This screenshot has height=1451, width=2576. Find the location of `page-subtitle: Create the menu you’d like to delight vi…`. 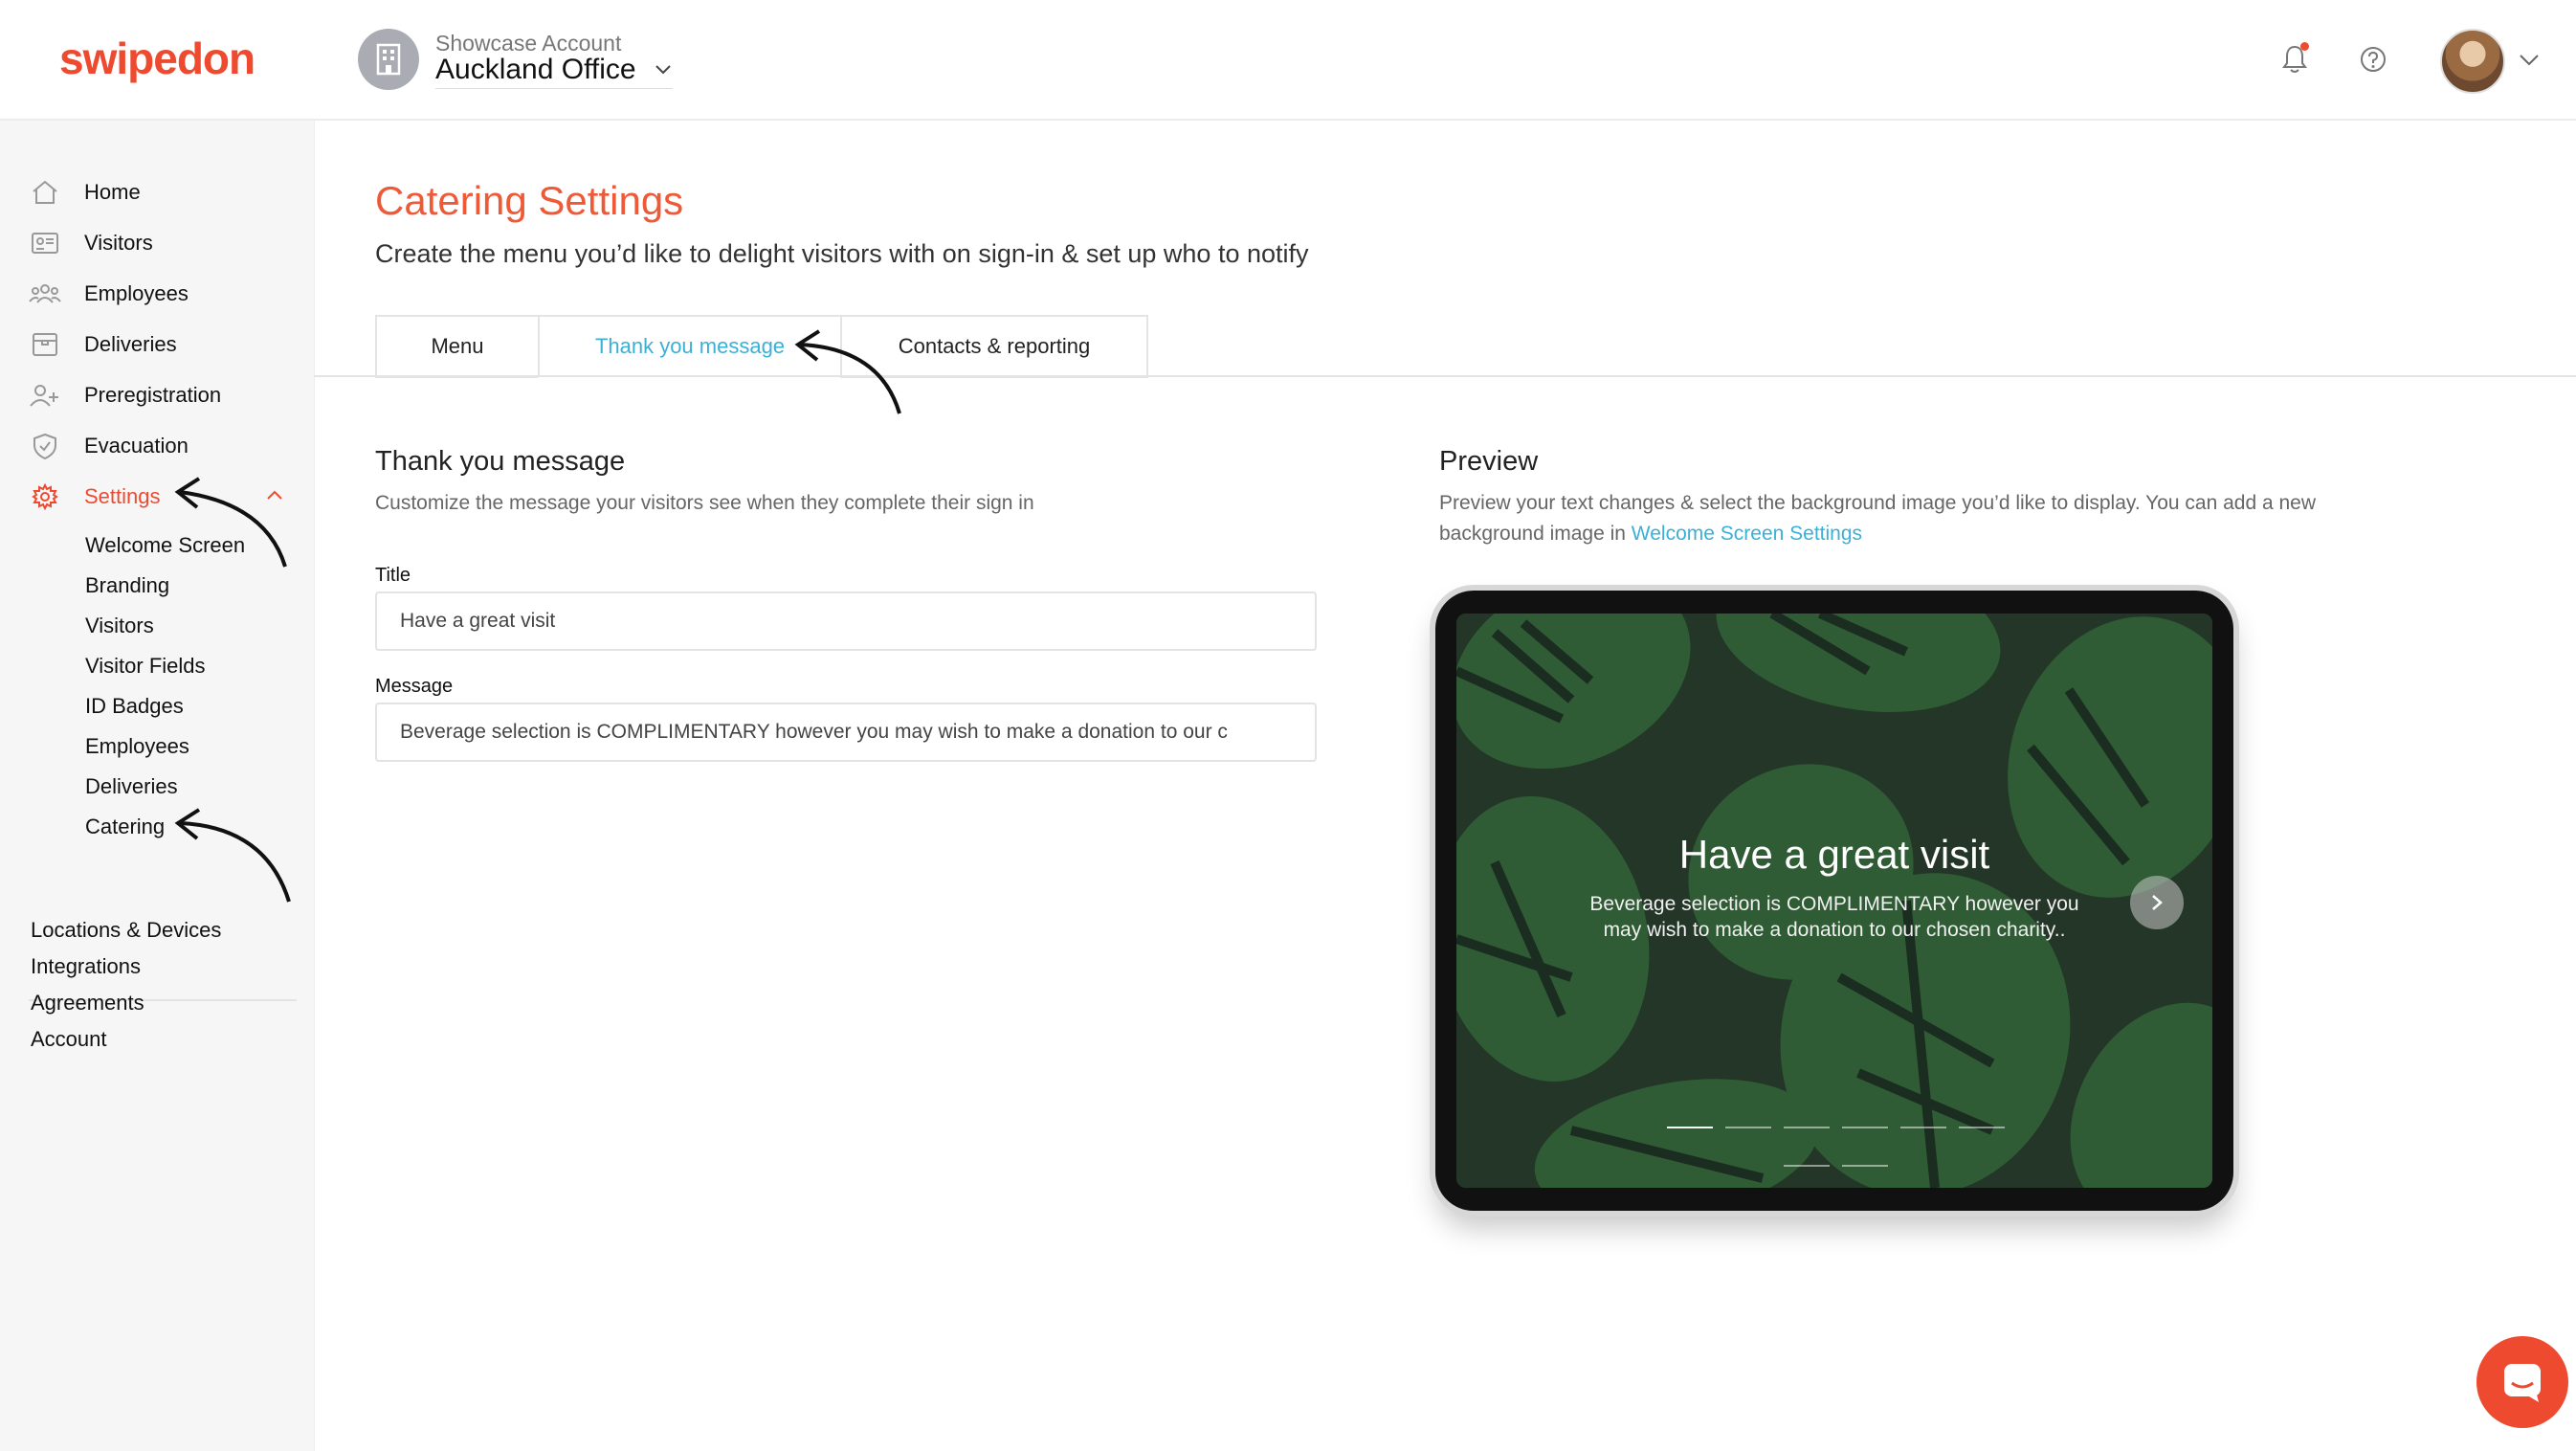

page-subtitle: Create the menu you’d like to delight vi… is located at coordinates (842, 253).